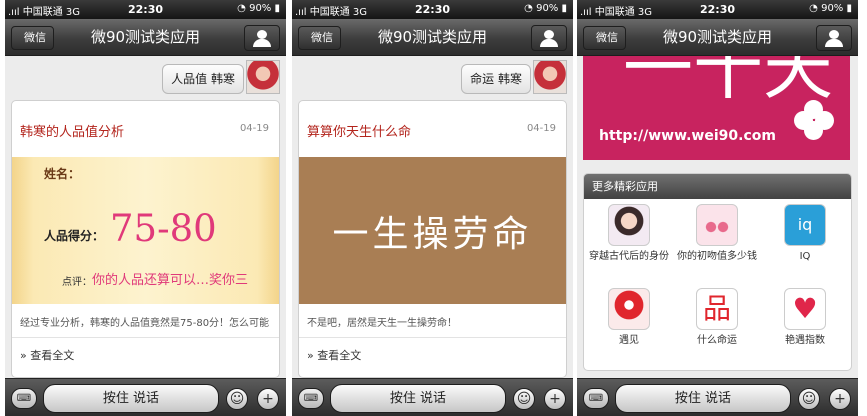 The image size is (867, 416). Describe the element at coordinates (62, 174) in the screenshot. I see `name-label: 姓名：` at that location.